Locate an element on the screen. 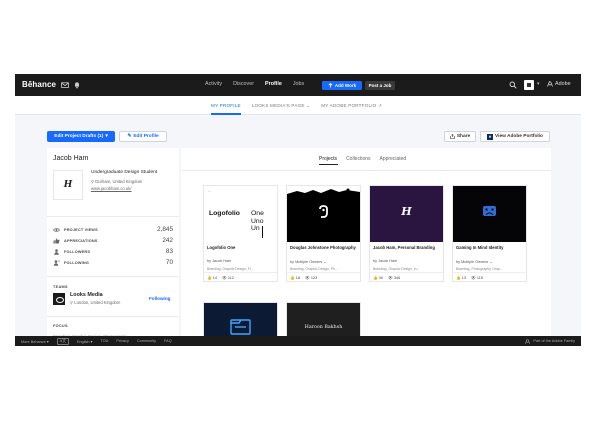 This screenshot has height=422, width=595. project-title: Logofolio One is located at coordinates (240, 250).